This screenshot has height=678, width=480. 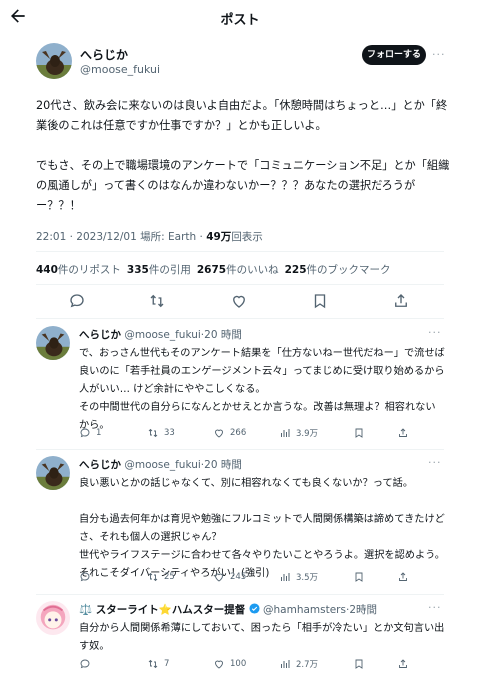 I want to click on author-name: ⚖️ スターライト⭐ハムスター提督, so click(x=162, y=610).